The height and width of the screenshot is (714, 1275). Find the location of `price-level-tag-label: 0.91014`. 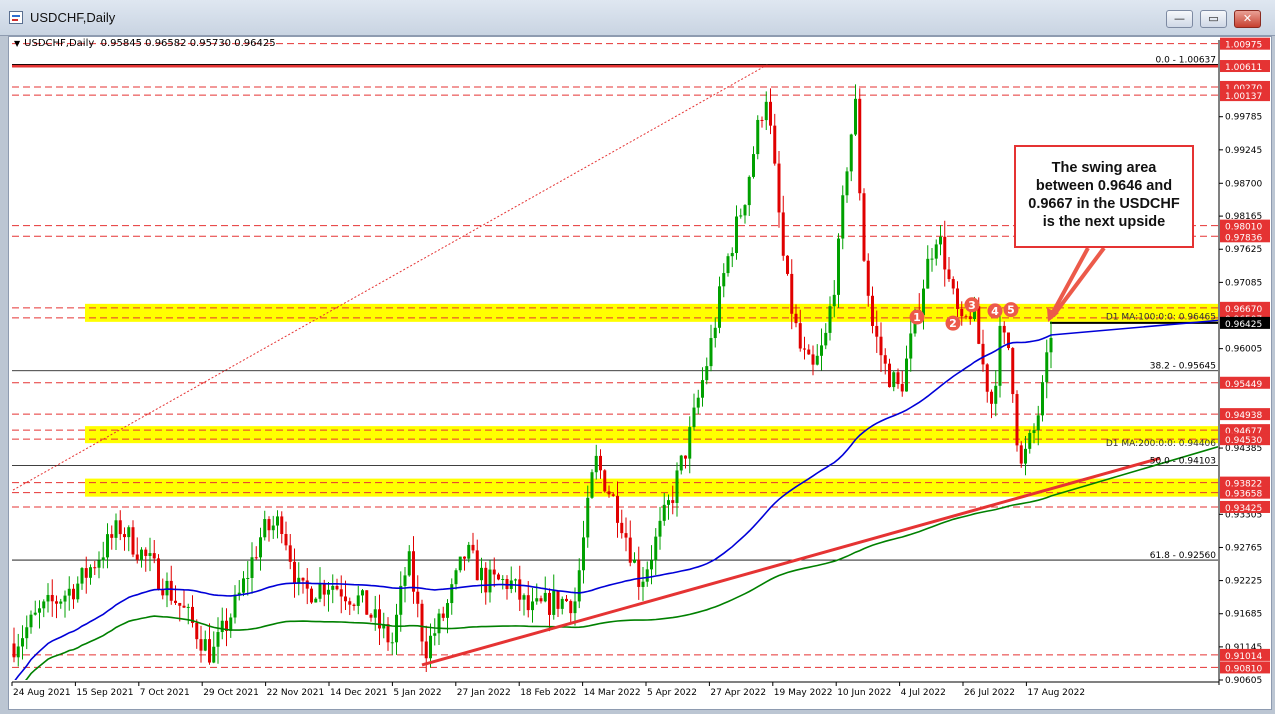

price-level-tag-label: 0.91014 is located at coordinates (1243, 657).